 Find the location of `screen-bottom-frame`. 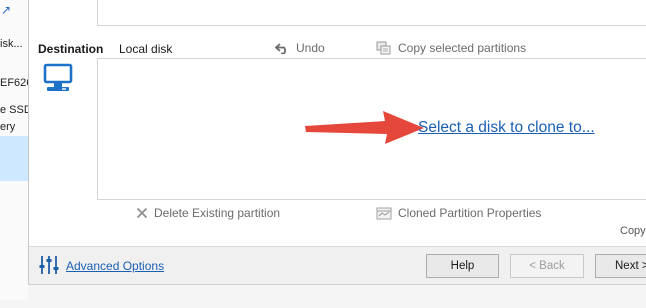

screen-bottom-frame is located at coordinates (323, 304).